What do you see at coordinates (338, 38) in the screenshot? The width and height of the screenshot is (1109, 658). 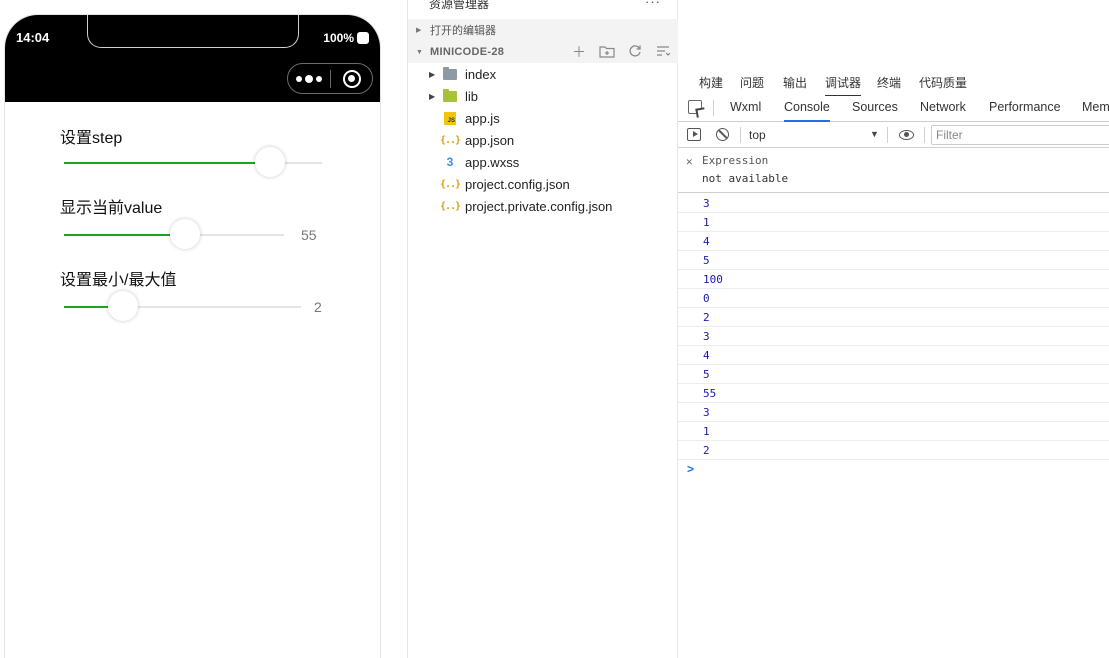 I see `battery-level: 100%` at bounding box center [338, 38].